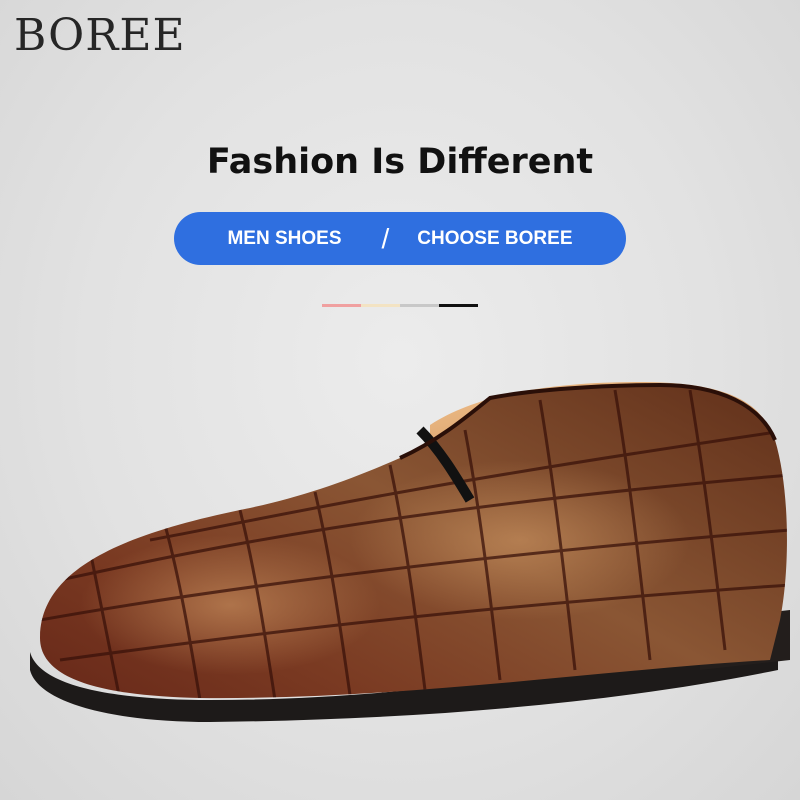  I want to click on swatch-gray, so click(419, 305).